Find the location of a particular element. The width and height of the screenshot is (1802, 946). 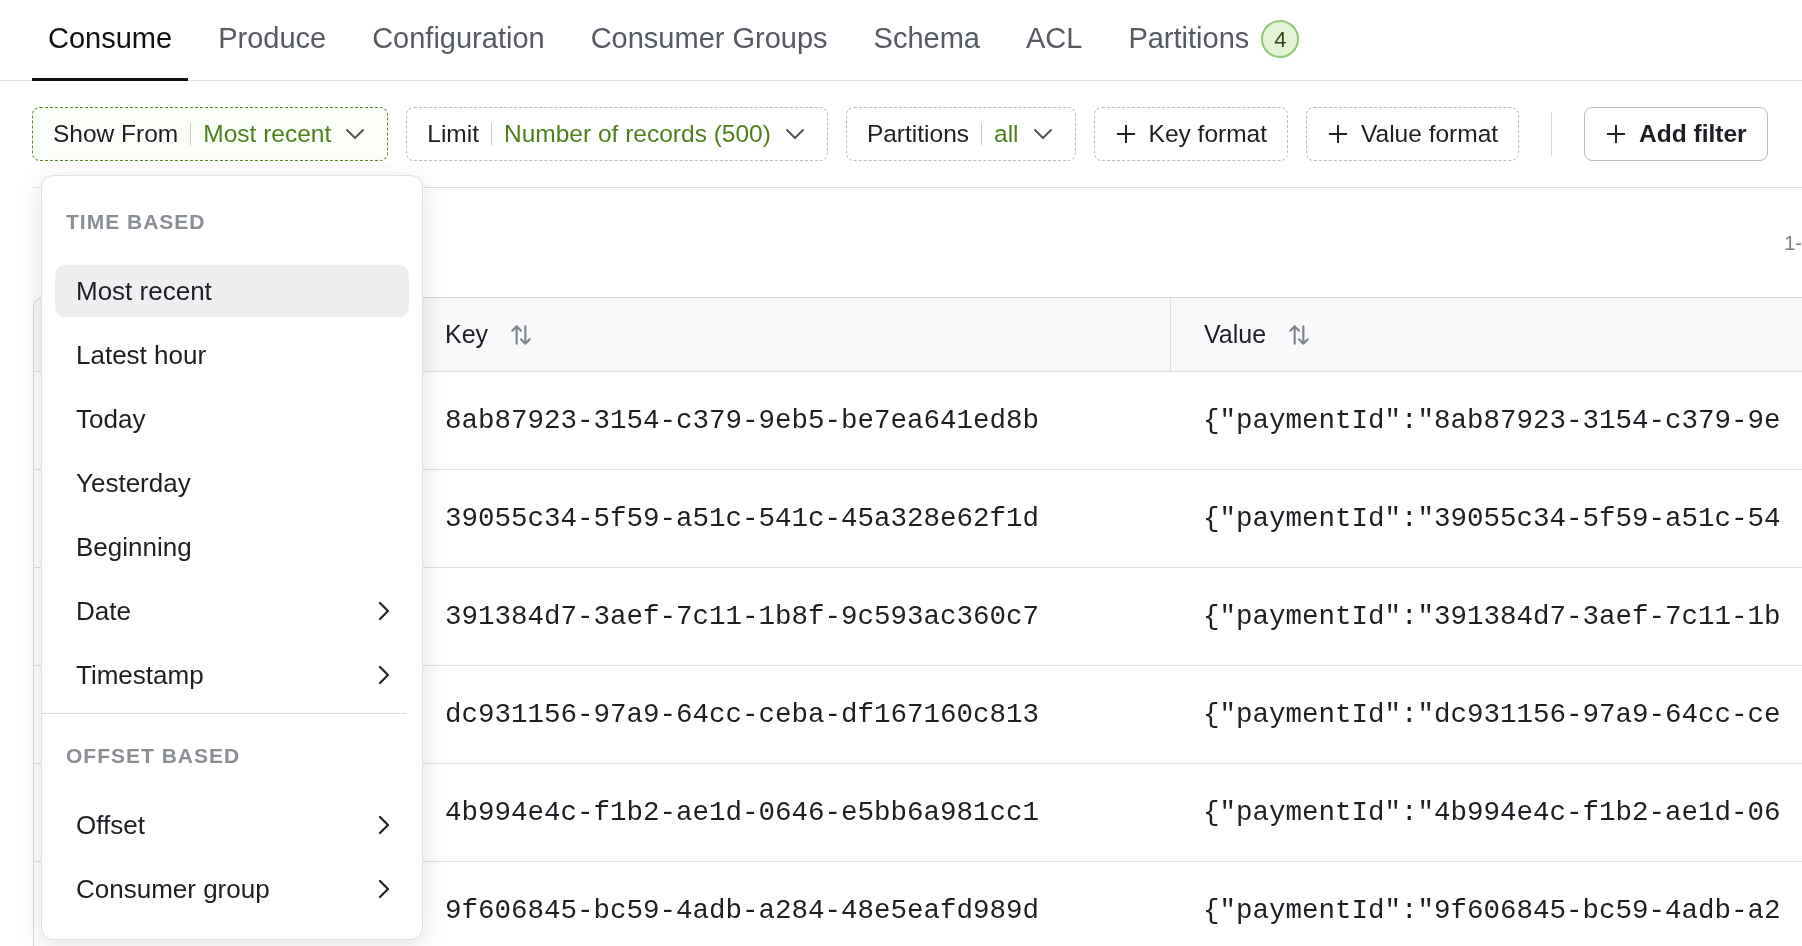

add-filter-button: Add filter is located at coordinates (1676, 134).